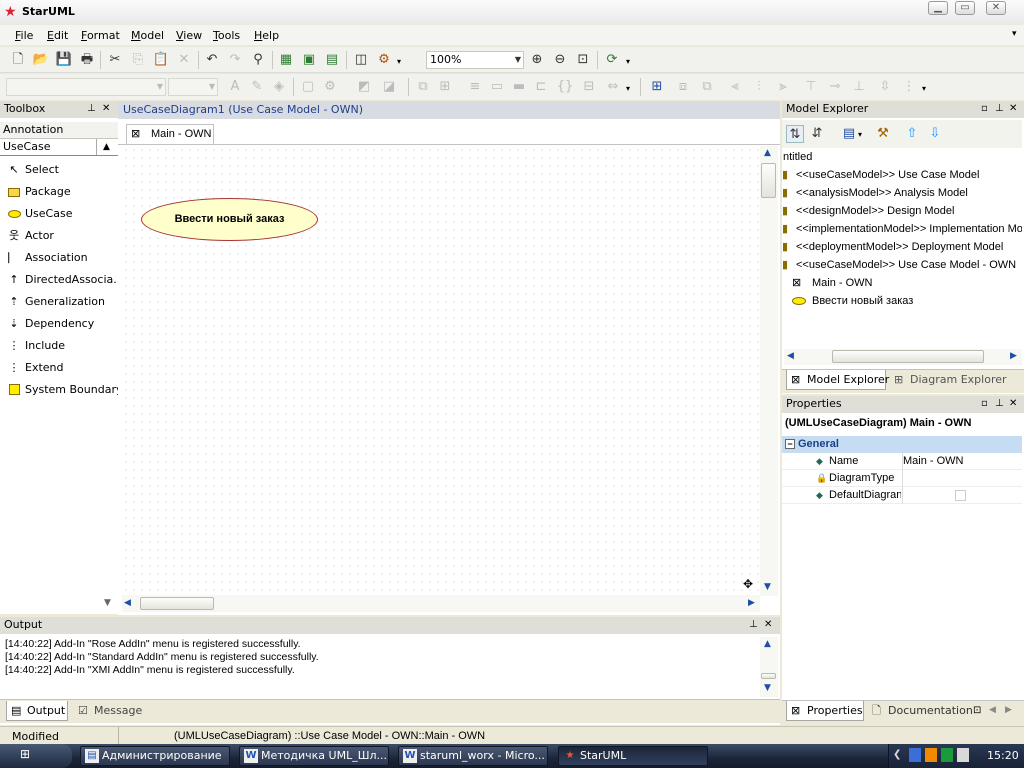  Describe the element at coordinates (58, 170) in the screenshot. I see `toolbox-item-select: ↖ Select` at that location.